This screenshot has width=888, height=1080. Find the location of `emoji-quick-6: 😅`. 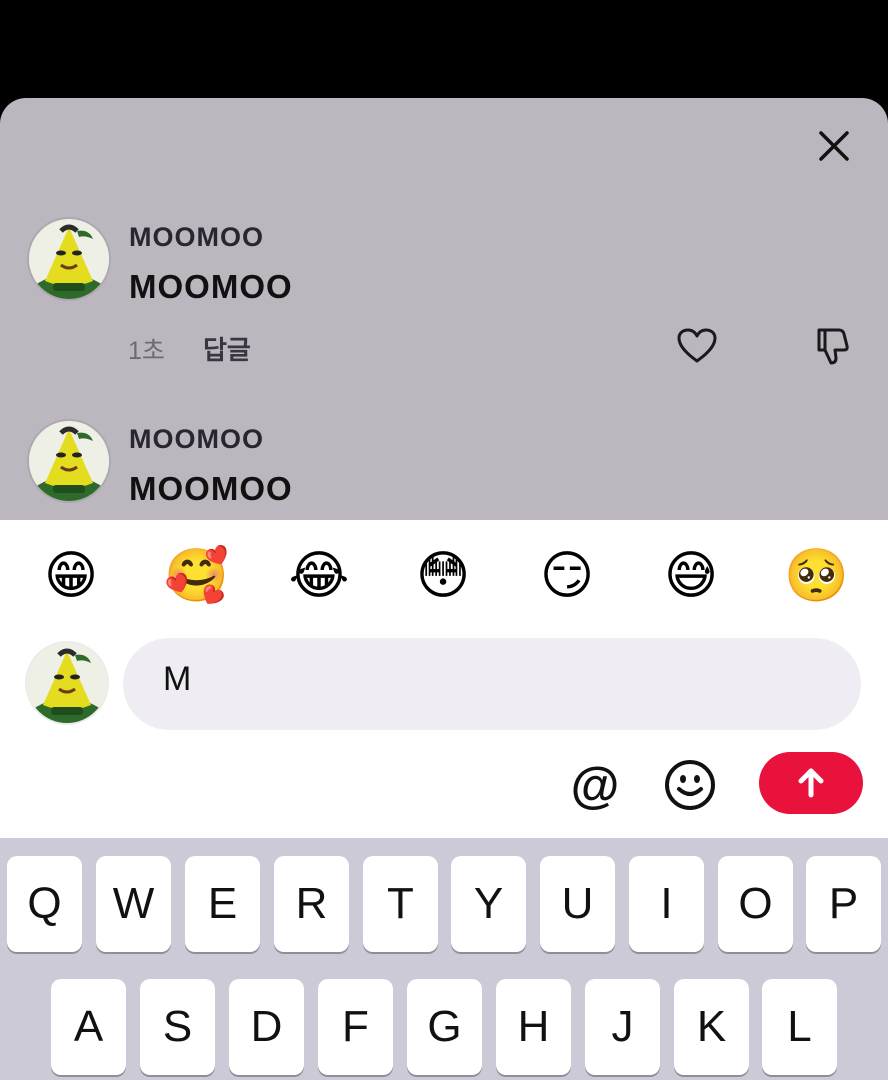

emoji-quick-6: 😅 is located at coordinates (691, 576).